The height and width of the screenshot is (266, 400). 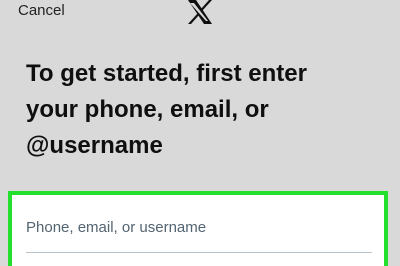 I want to click on cancel-button: Cancel, so click(x=41, y=10).